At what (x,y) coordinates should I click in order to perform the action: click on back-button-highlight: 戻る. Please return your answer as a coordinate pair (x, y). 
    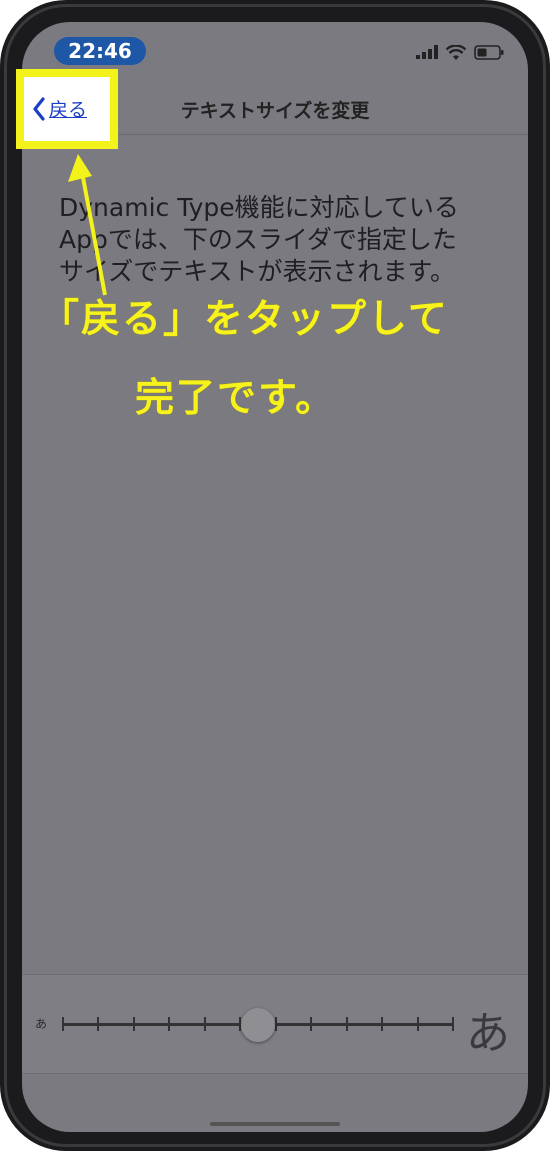
    Looking at the image, I should click on (67, 109).